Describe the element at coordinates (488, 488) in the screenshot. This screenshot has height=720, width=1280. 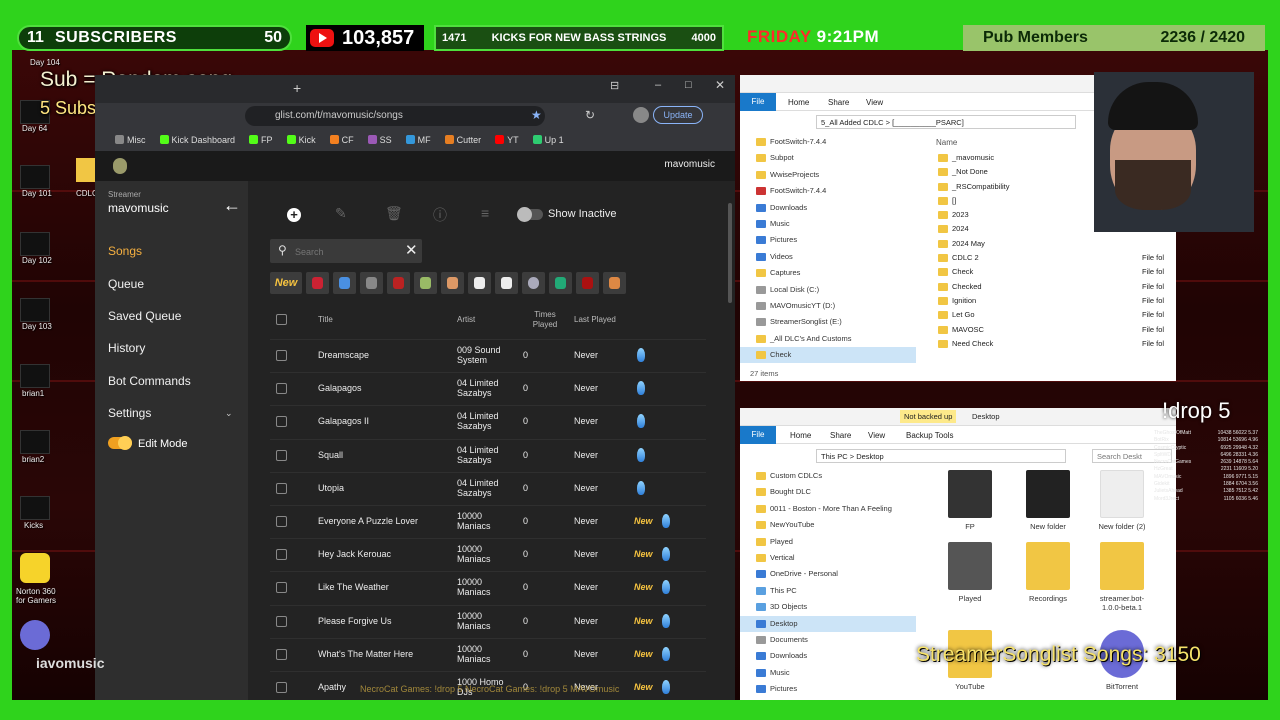
I see `table-row: Utopia 04 Limited Sazabys 0 Never` at that location.